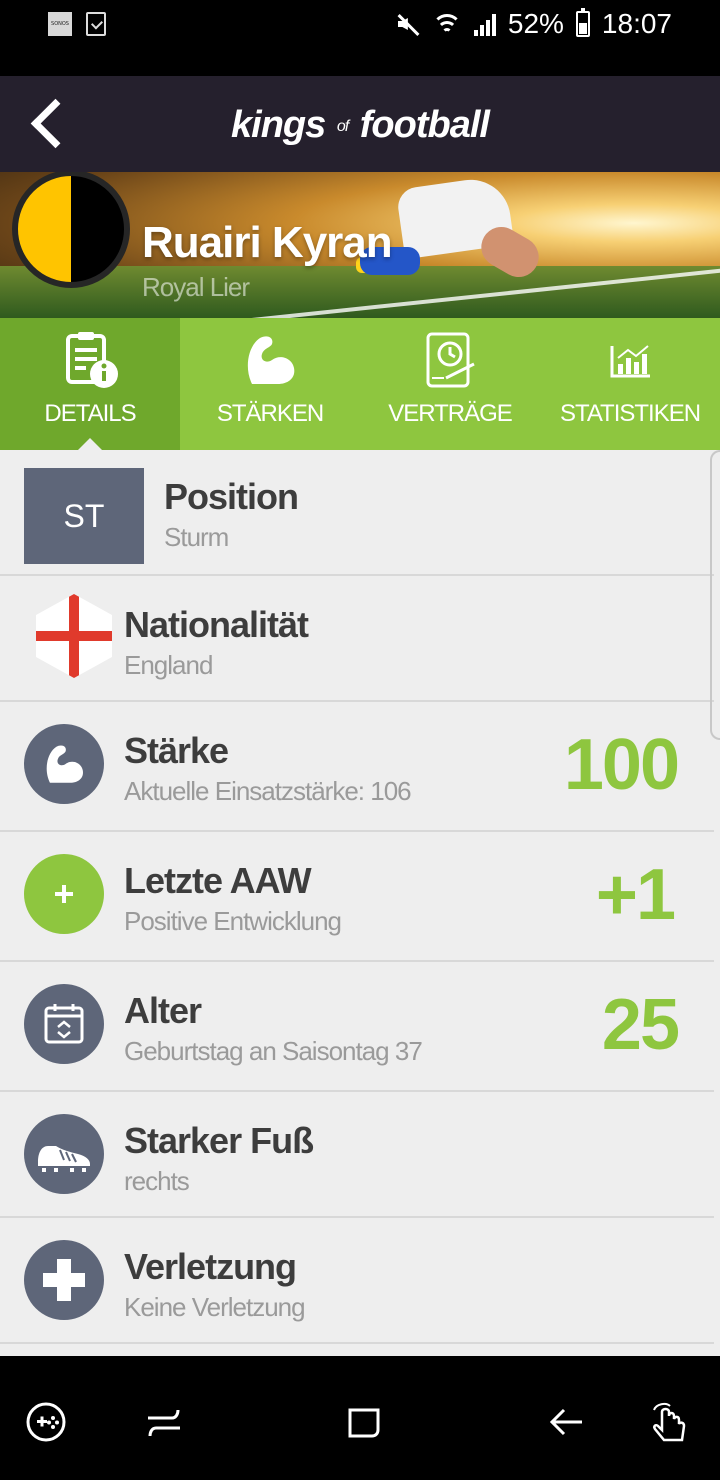 The height and width of the screenshot is (1480, 720). Describe the element at coordinates (450, 360) in the screenshot. I see `contract-clock-icon` at that location.